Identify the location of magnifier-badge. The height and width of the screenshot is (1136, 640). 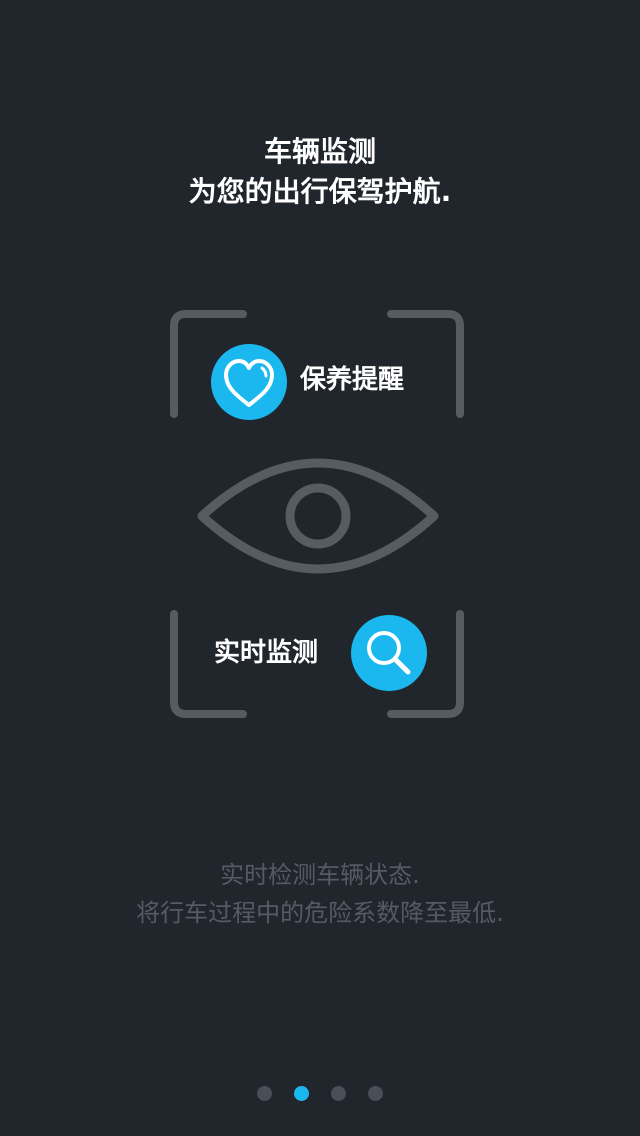
(389, 653).